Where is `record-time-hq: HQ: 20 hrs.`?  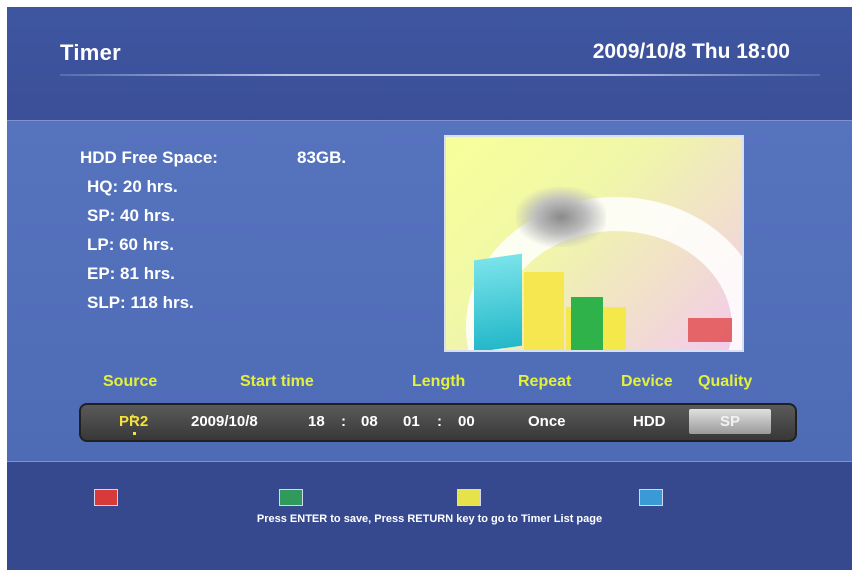
record-time-hq: HQ: 20 hrs. is located at coordinates (132, 186).